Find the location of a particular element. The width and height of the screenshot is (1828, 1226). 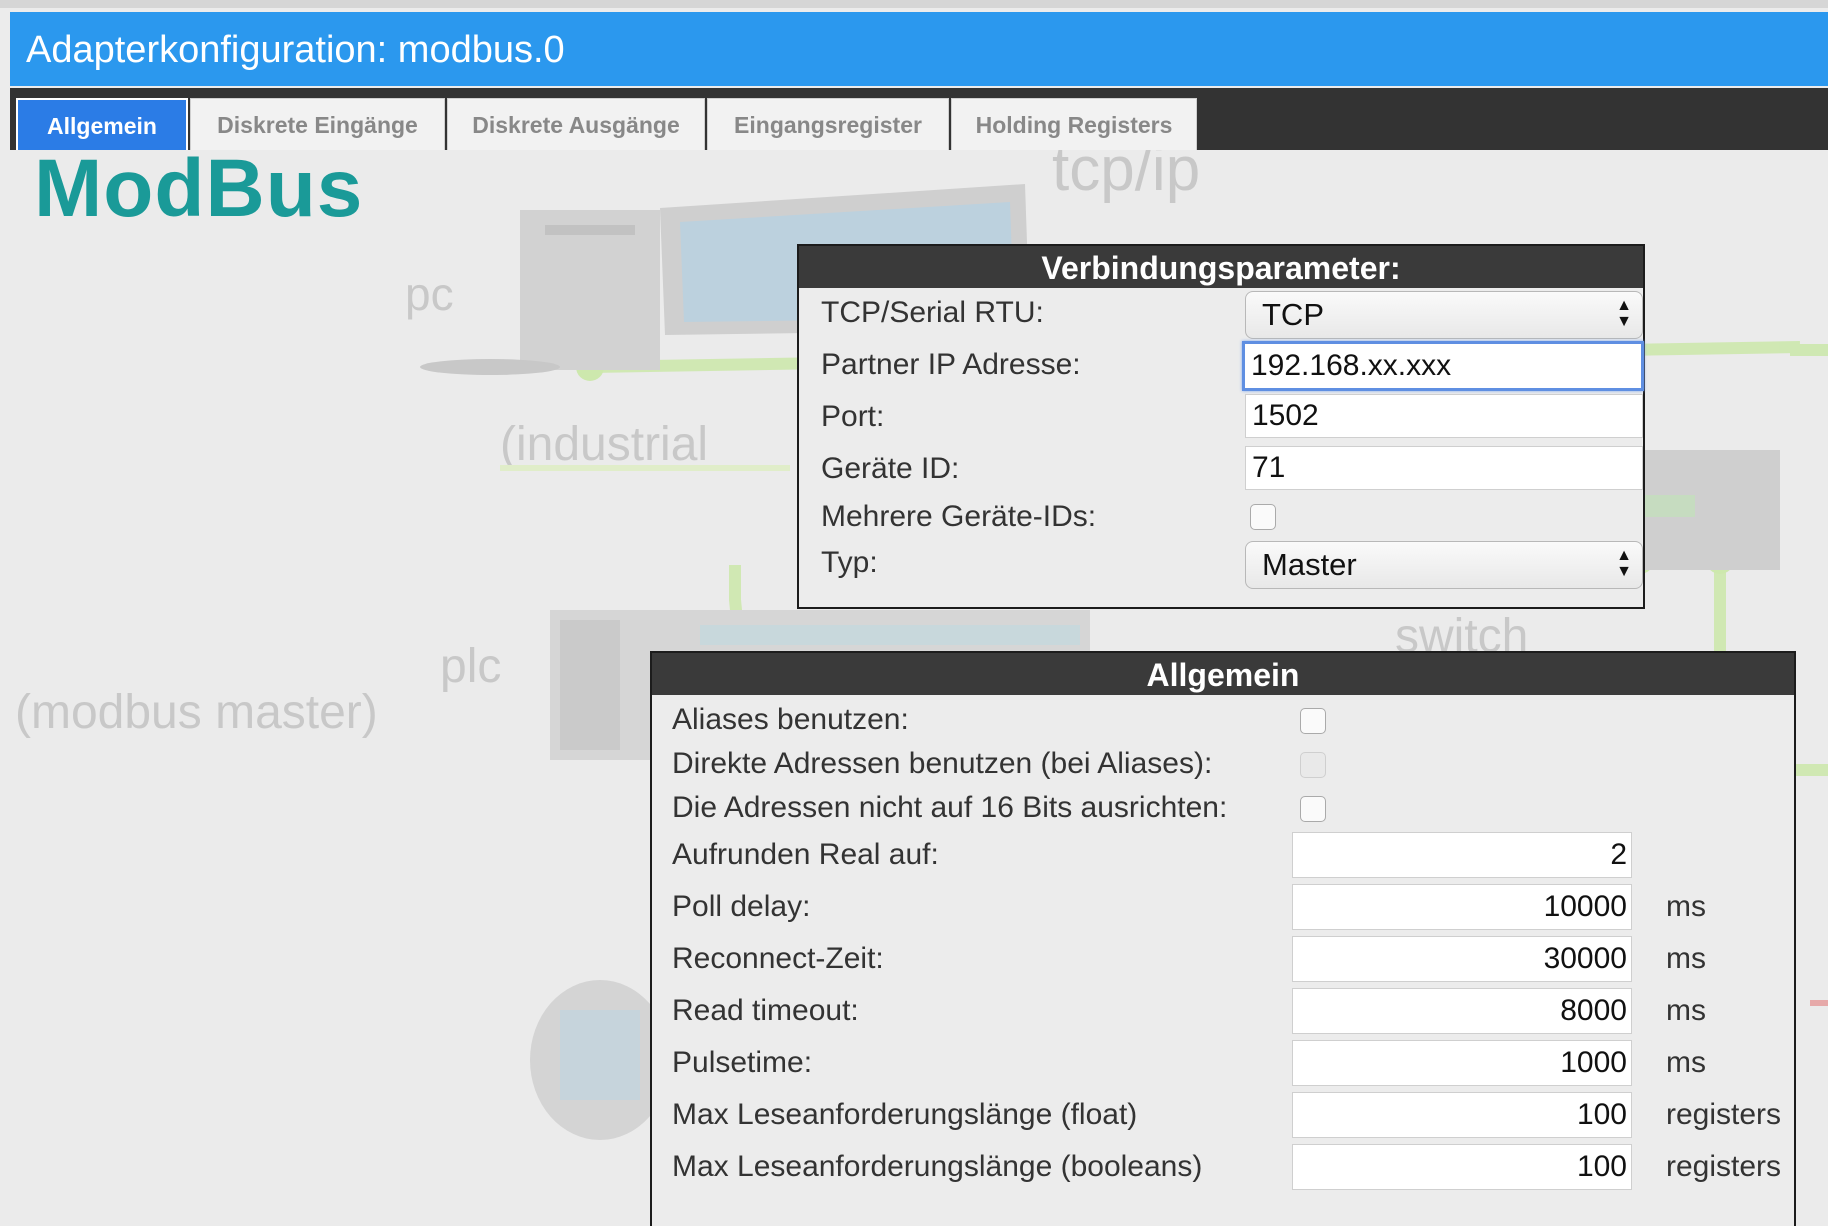

max-bool-unit: registers is located at coordinates (1724, 1166).